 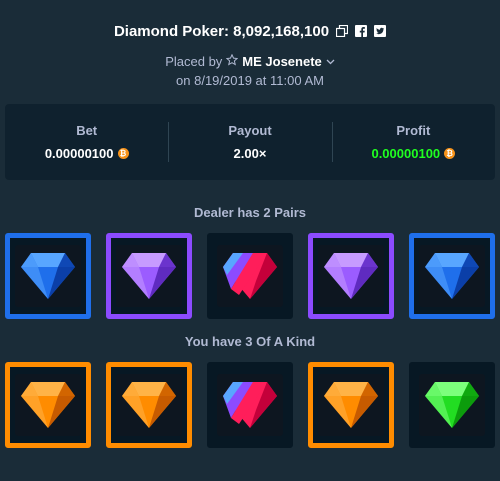 I want to click on bet-amount: 0.00000100 ₿, so click(x=87, y=153).